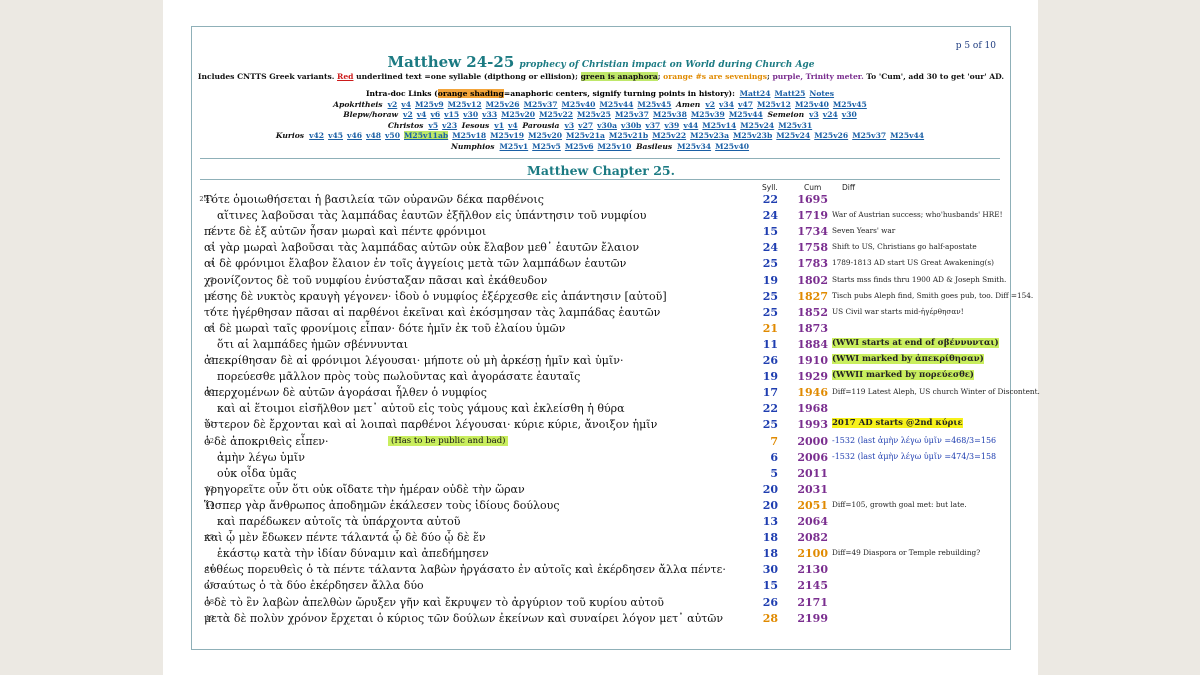 This screenshot has width=1200, height=675. Describe the element at coordinates (312, 344) in the screenshot. I see `greek-text: ὅτι αἱ λαμπάδες ἡμῶν σβέννυνται` at that location.